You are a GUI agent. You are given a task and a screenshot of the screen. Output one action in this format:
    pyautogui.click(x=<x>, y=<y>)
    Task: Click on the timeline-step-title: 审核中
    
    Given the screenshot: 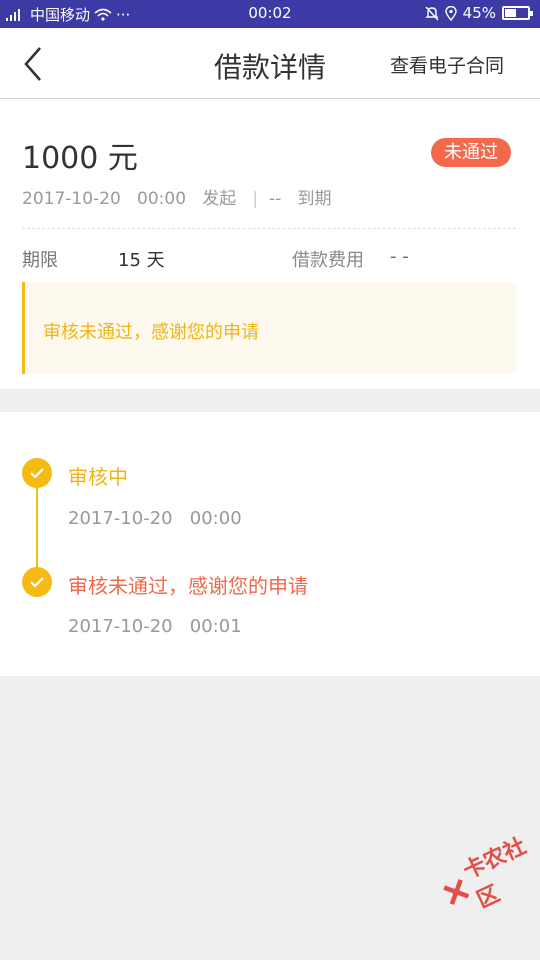 What is the action you would take?
    pyautogui.click(x=98, y=477)
    